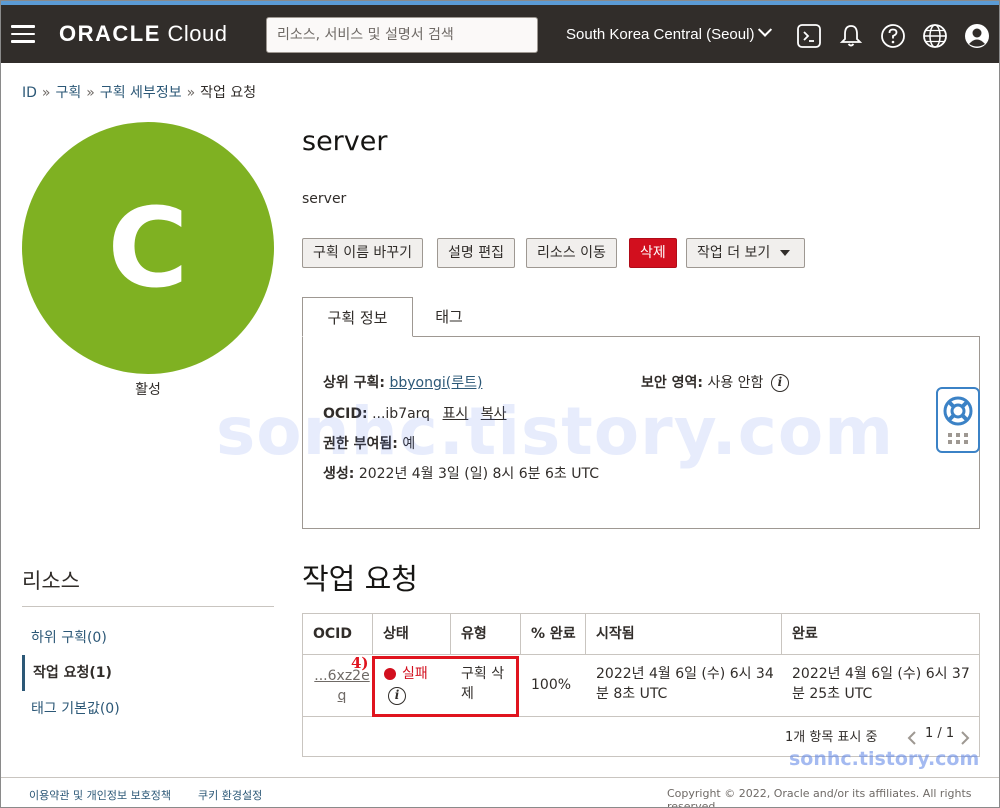 The width and height of the screenshot is (1000, 808). I want to click on created-label: 생성:, so click(339, 474).